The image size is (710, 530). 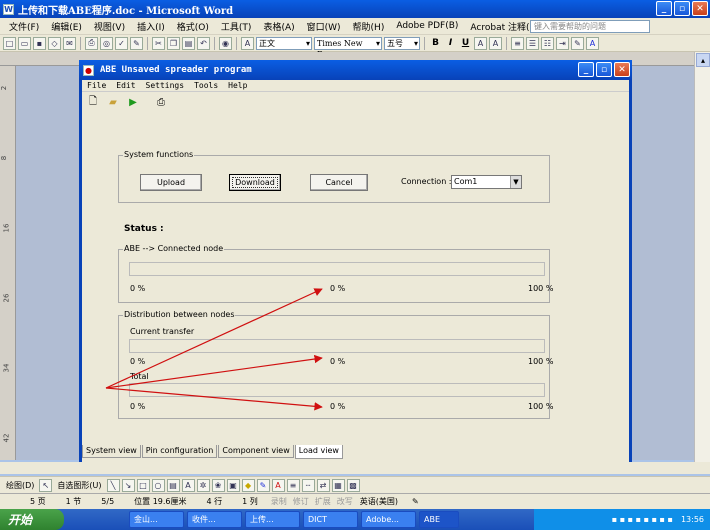 What do you see at coordinates (8, 9) in the screenshot?
I see `word-app-icon: W` at bounding box center [8, 9].